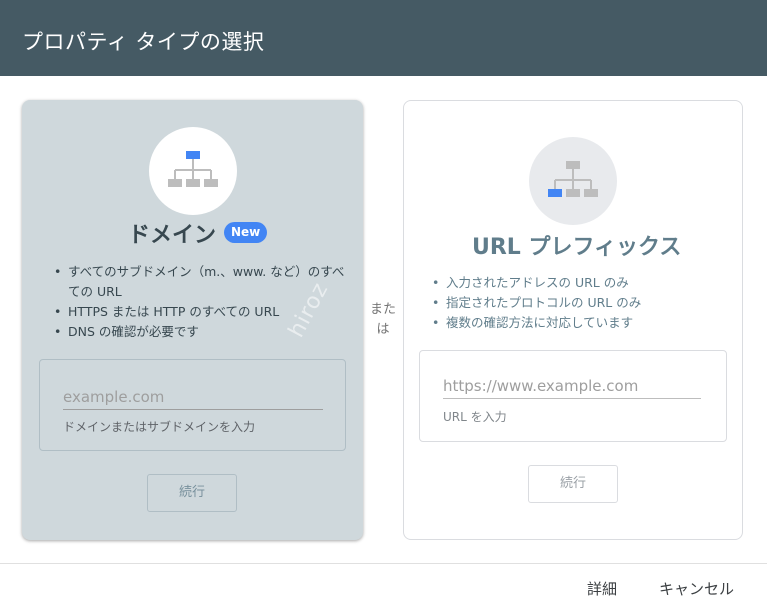  I want to click on domain-sitemap-icon, so click(193, 171).